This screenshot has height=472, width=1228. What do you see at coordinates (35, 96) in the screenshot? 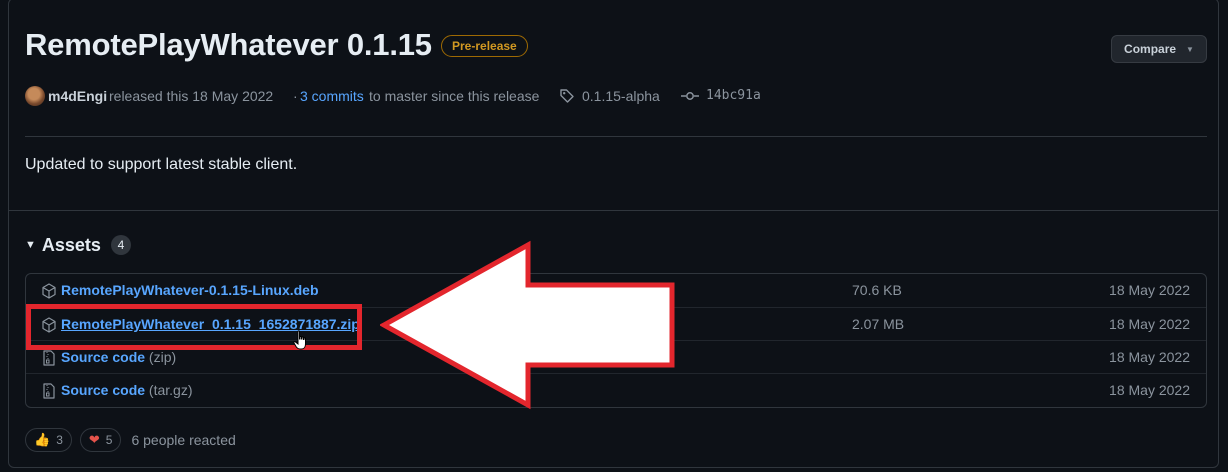
I see `avatar` at bounding box center [35, 96].